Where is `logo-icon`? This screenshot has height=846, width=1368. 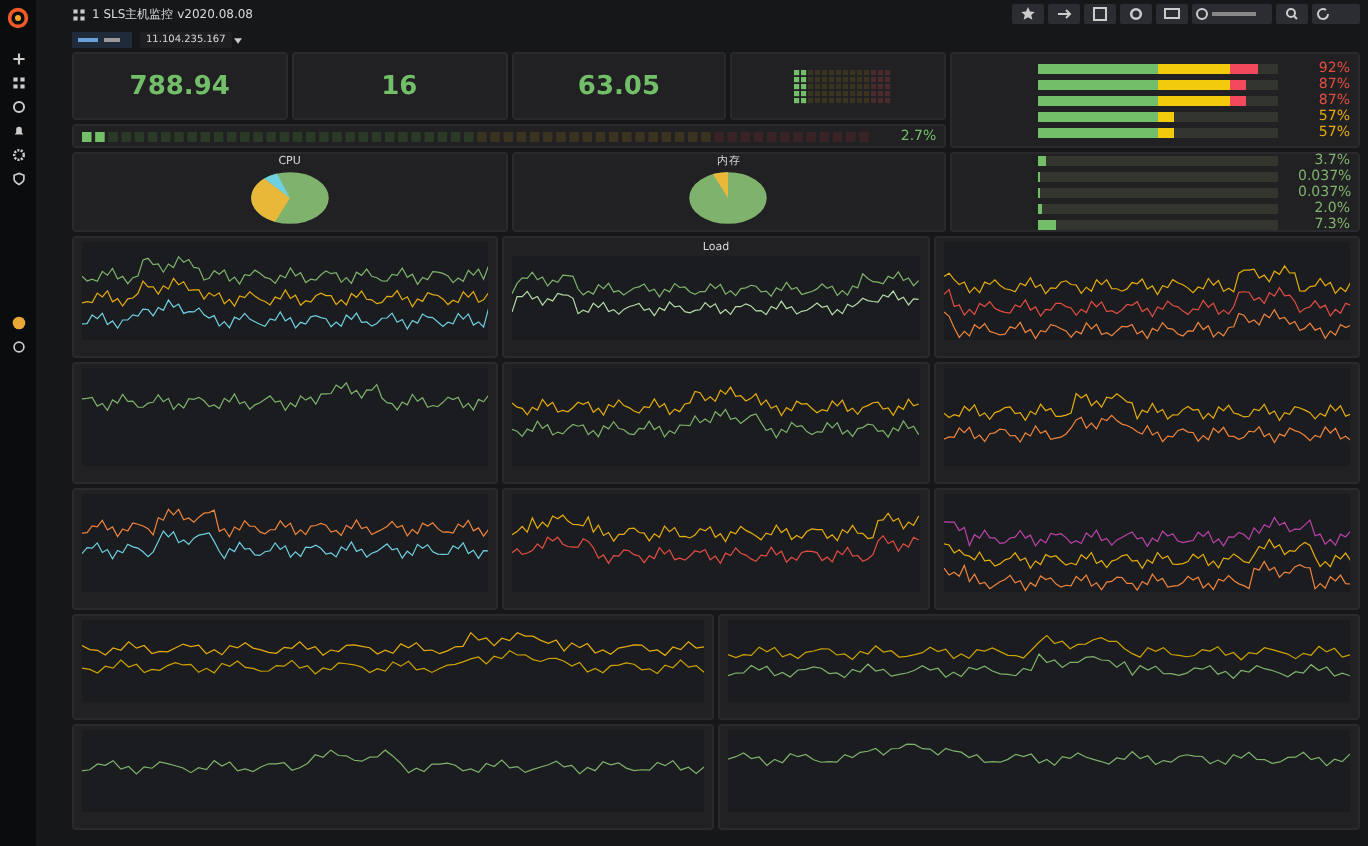 logo-icon is located at coordinates (18, 18).